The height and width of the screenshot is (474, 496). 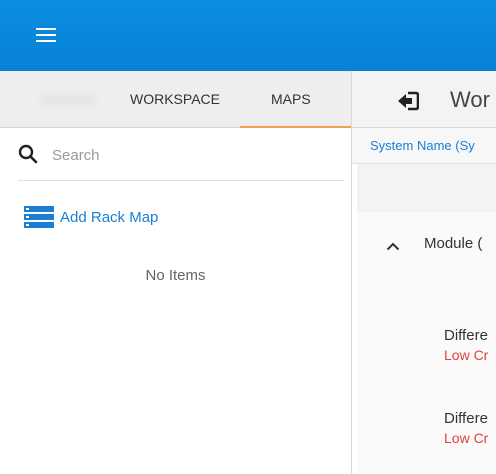 What do you see at coordinates (181, 180) in the screenshot?
I see `search-underline` at bounding box center [181, 180].